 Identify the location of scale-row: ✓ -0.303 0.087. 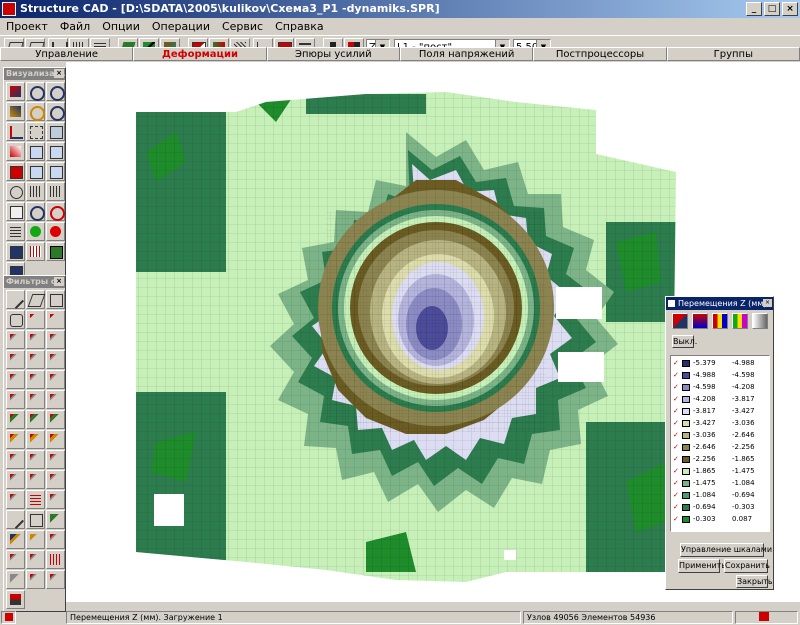
(720, 519).